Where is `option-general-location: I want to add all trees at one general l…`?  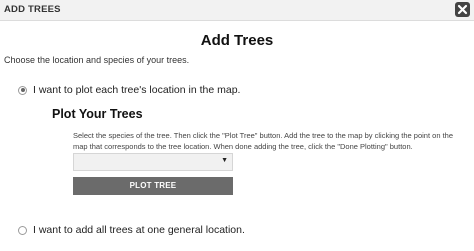 option-general-location: I want to add all trees at one general l… is located at coordinates (131, 230).